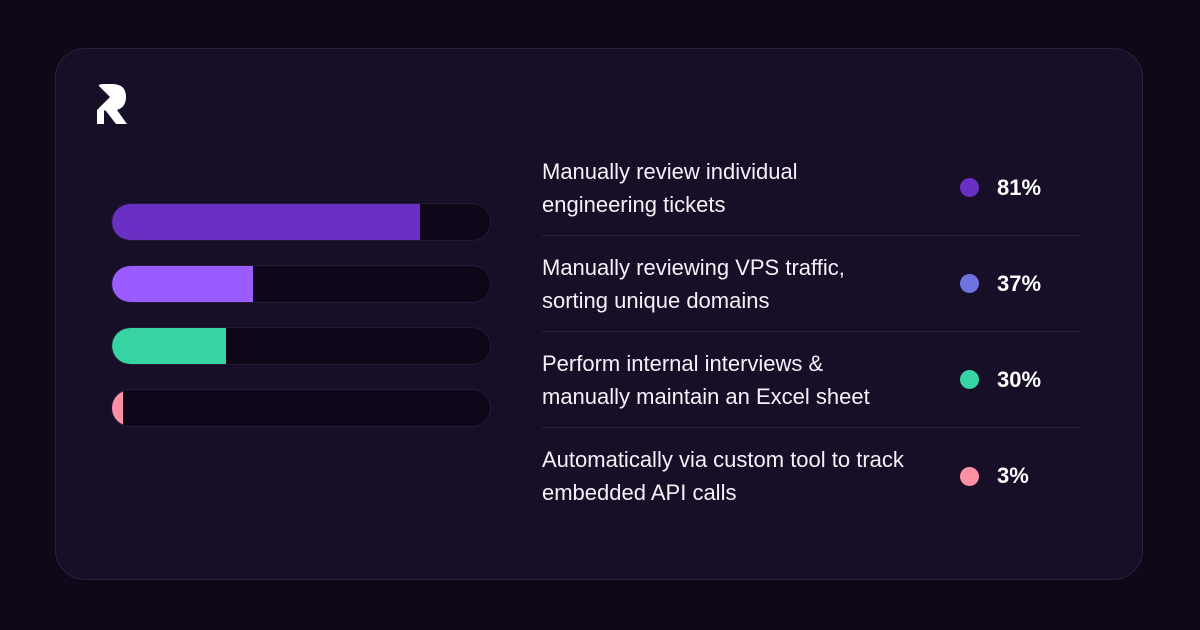 This screenshot has height=630, width=1200. Describe the element at coordinates (1013, 475) in the screenshot. I see `value-label: 3%` at that location.